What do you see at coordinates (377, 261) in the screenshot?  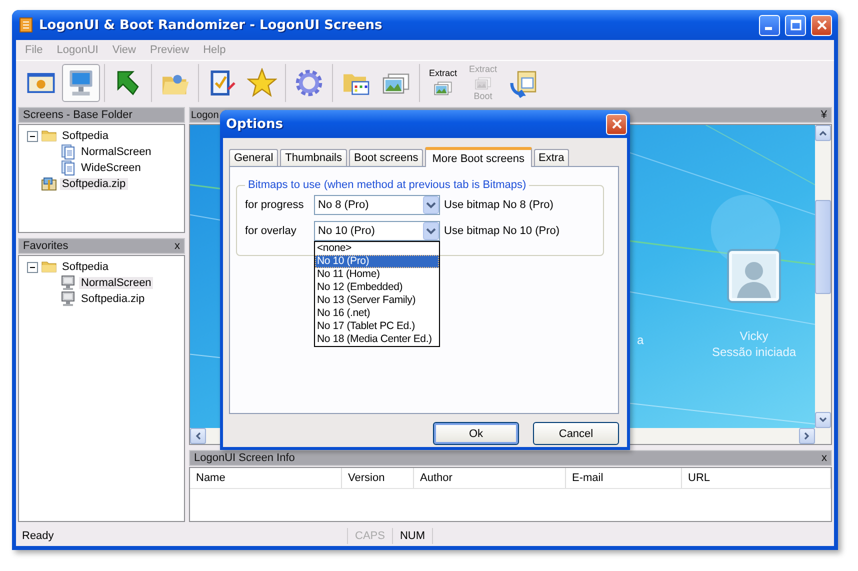 I see `dropdown-option: No 10 (Pro)` at bounding box center [377, 261].